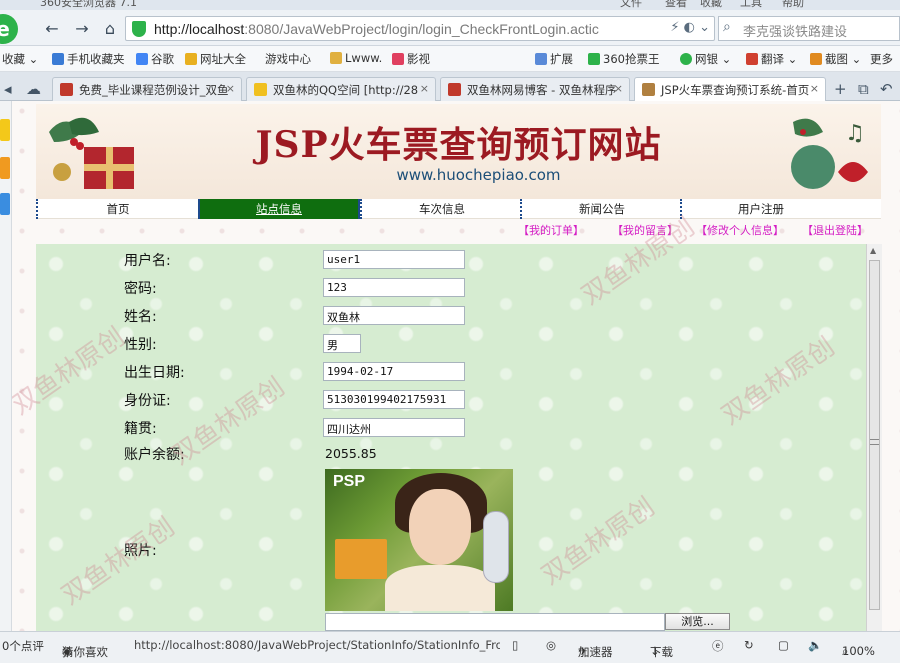 The height and width of the screenshot is (663, 900). I want to click on idcard-field: 513030199402175931, so click(394, 399).